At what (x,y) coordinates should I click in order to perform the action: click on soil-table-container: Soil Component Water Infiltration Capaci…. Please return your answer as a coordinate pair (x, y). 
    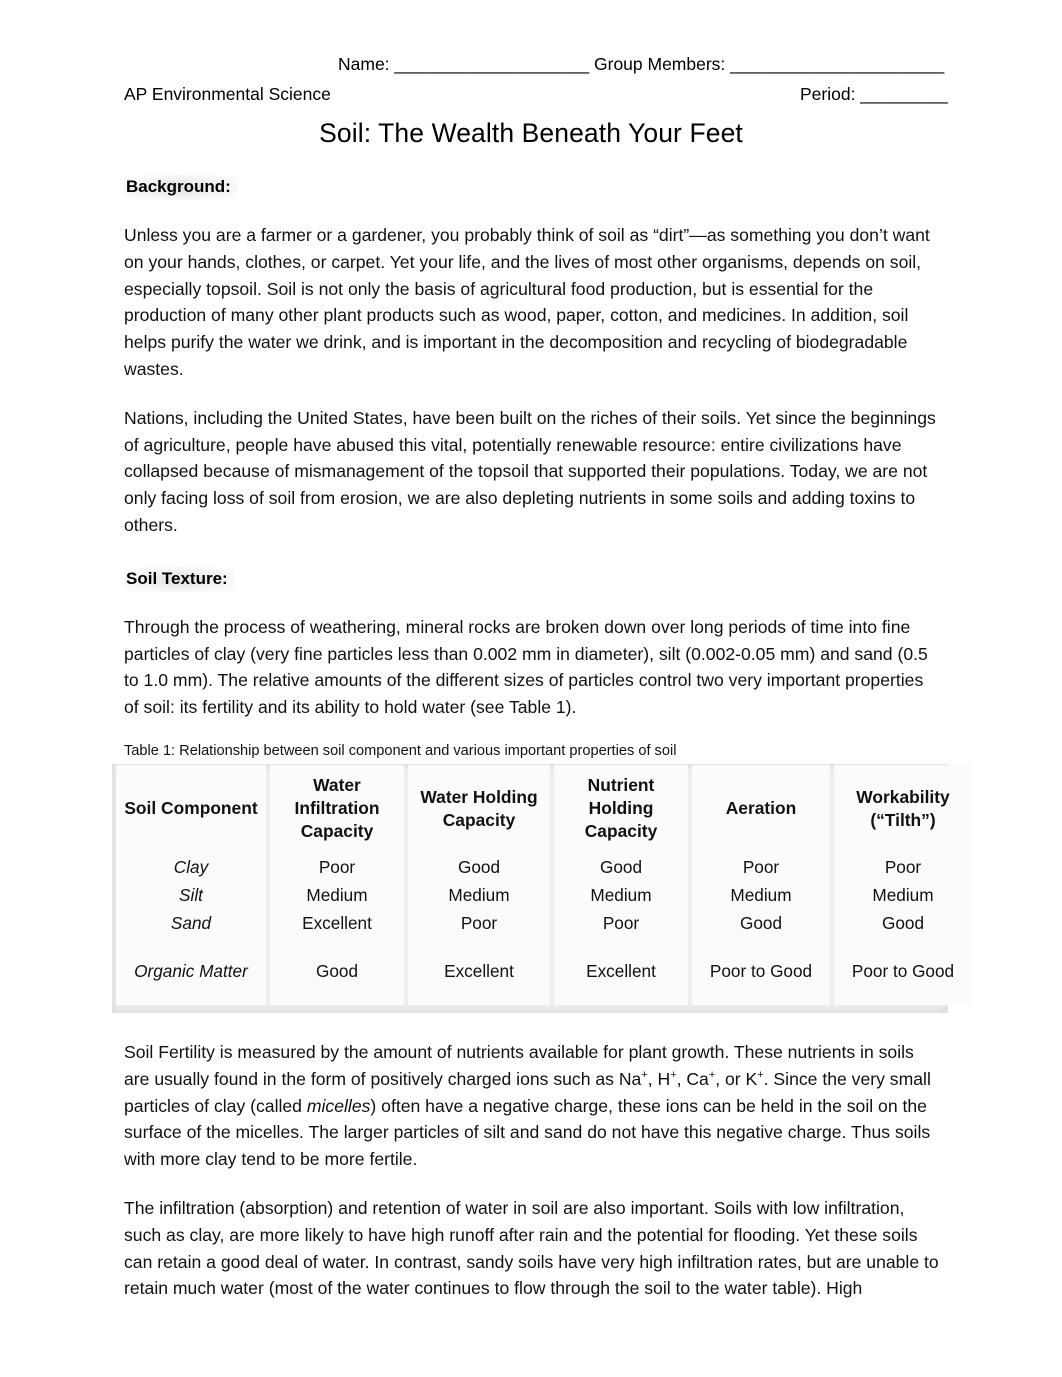
    Looking at the image, I should click on (542, 888).